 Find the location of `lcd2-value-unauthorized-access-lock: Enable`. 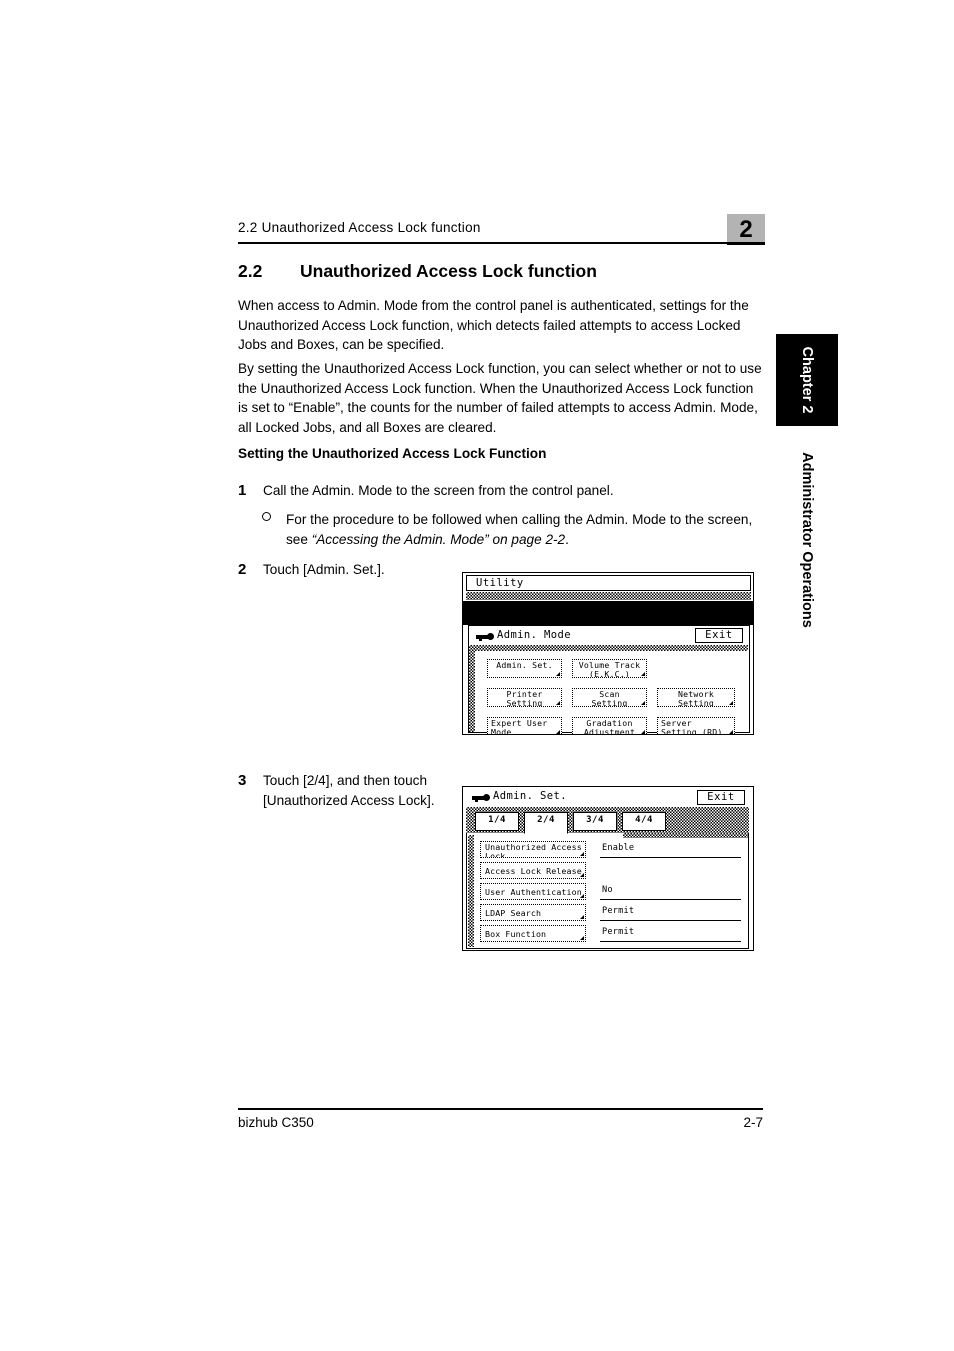

lcd2-value-unauthorized-access-lock: Enable is located at coordinates (670, 850).